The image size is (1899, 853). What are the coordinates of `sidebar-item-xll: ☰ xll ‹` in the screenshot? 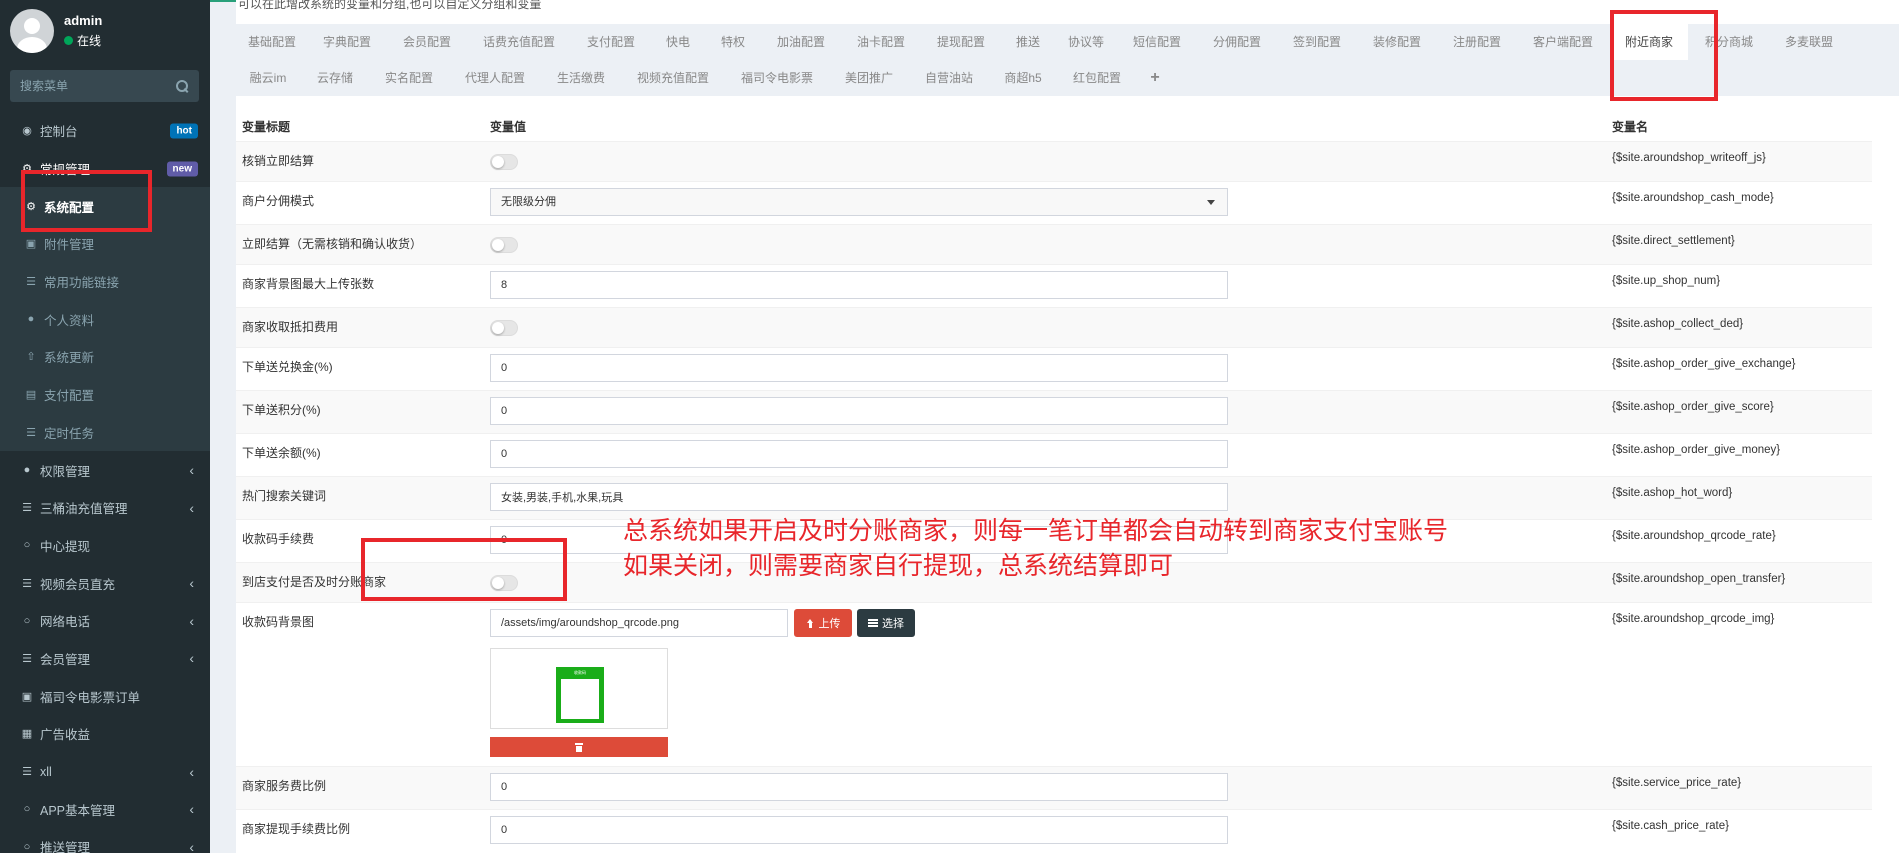 It's located at (105, 772).